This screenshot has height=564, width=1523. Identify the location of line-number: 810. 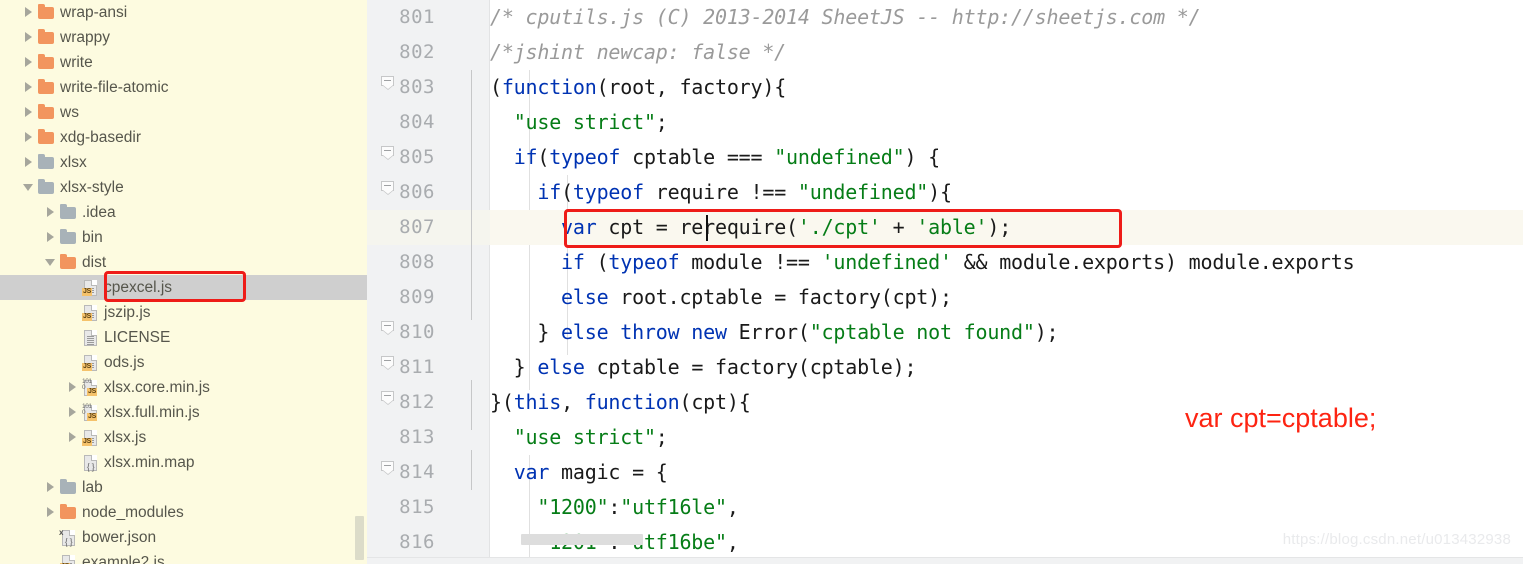
(417, 332).